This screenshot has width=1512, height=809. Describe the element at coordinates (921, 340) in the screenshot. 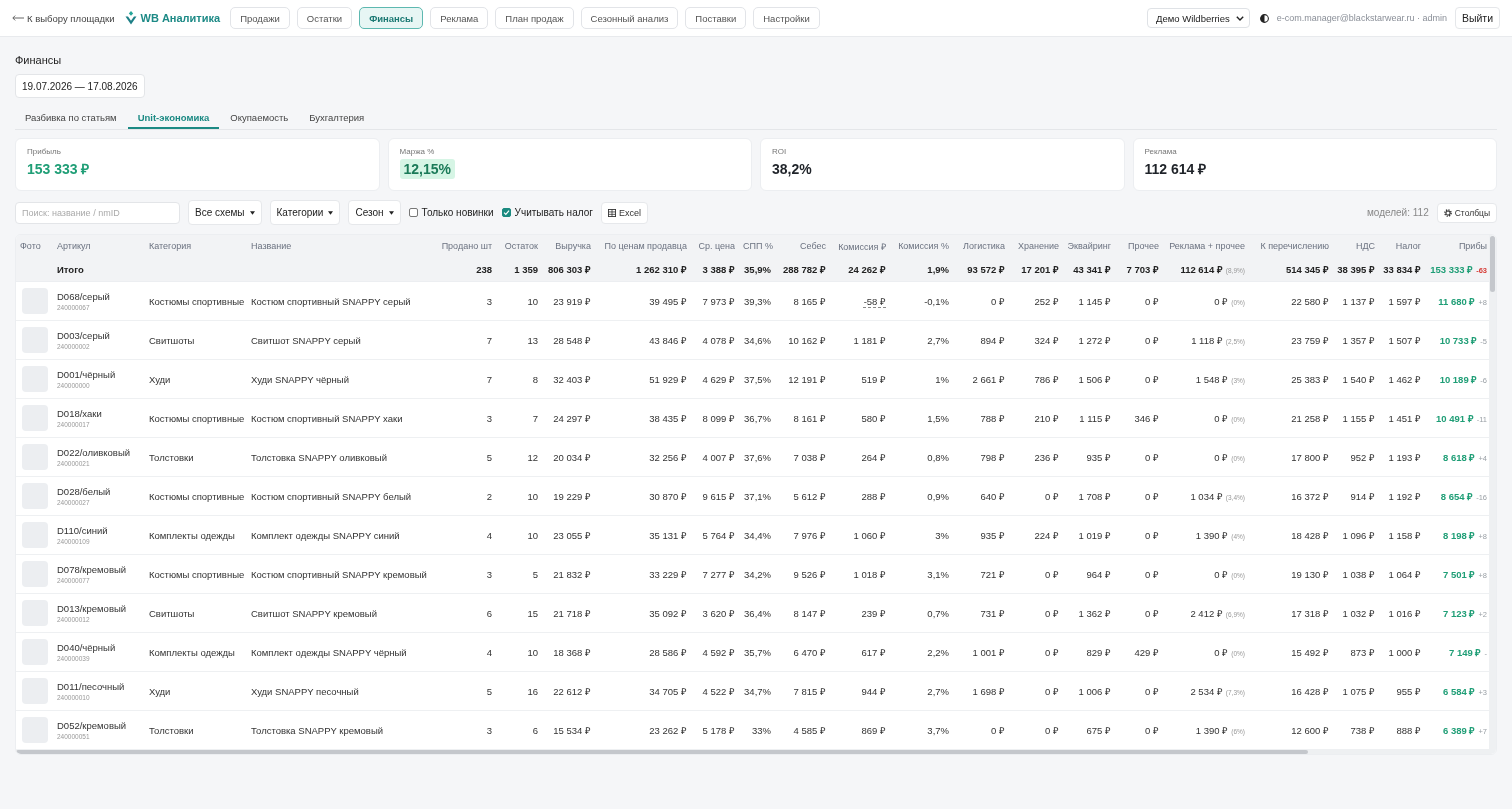

I see `table-cell: 2,7%` at that location.